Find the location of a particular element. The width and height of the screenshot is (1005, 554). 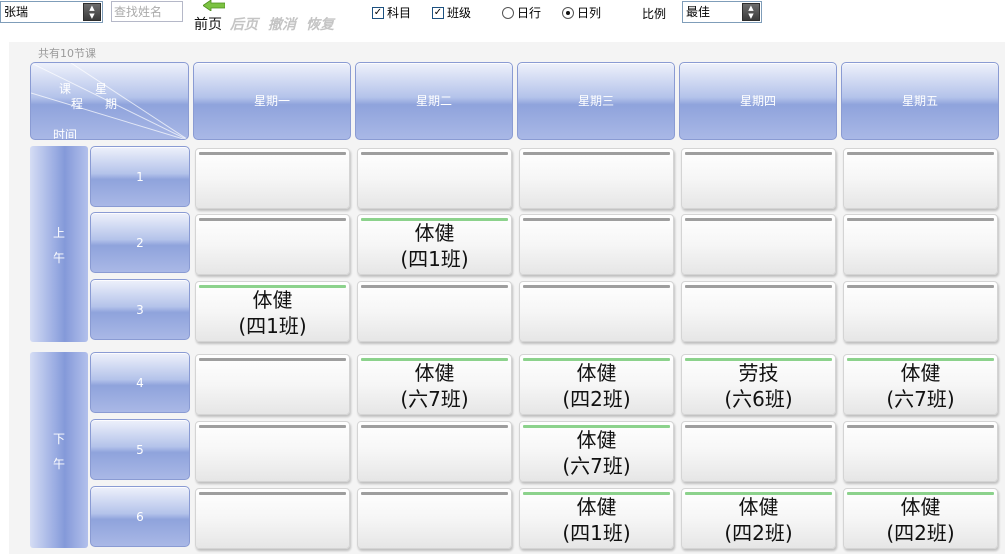

period-number: 2 is located at coordinates (140, 243).